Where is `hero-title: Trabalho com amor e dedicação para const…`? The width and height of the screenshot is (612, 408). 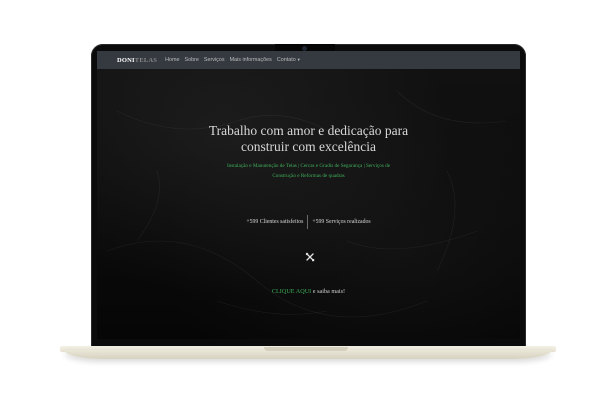 hero-title: Trabalho com amor e dedicação para const… is located at coordinates (308, 139).